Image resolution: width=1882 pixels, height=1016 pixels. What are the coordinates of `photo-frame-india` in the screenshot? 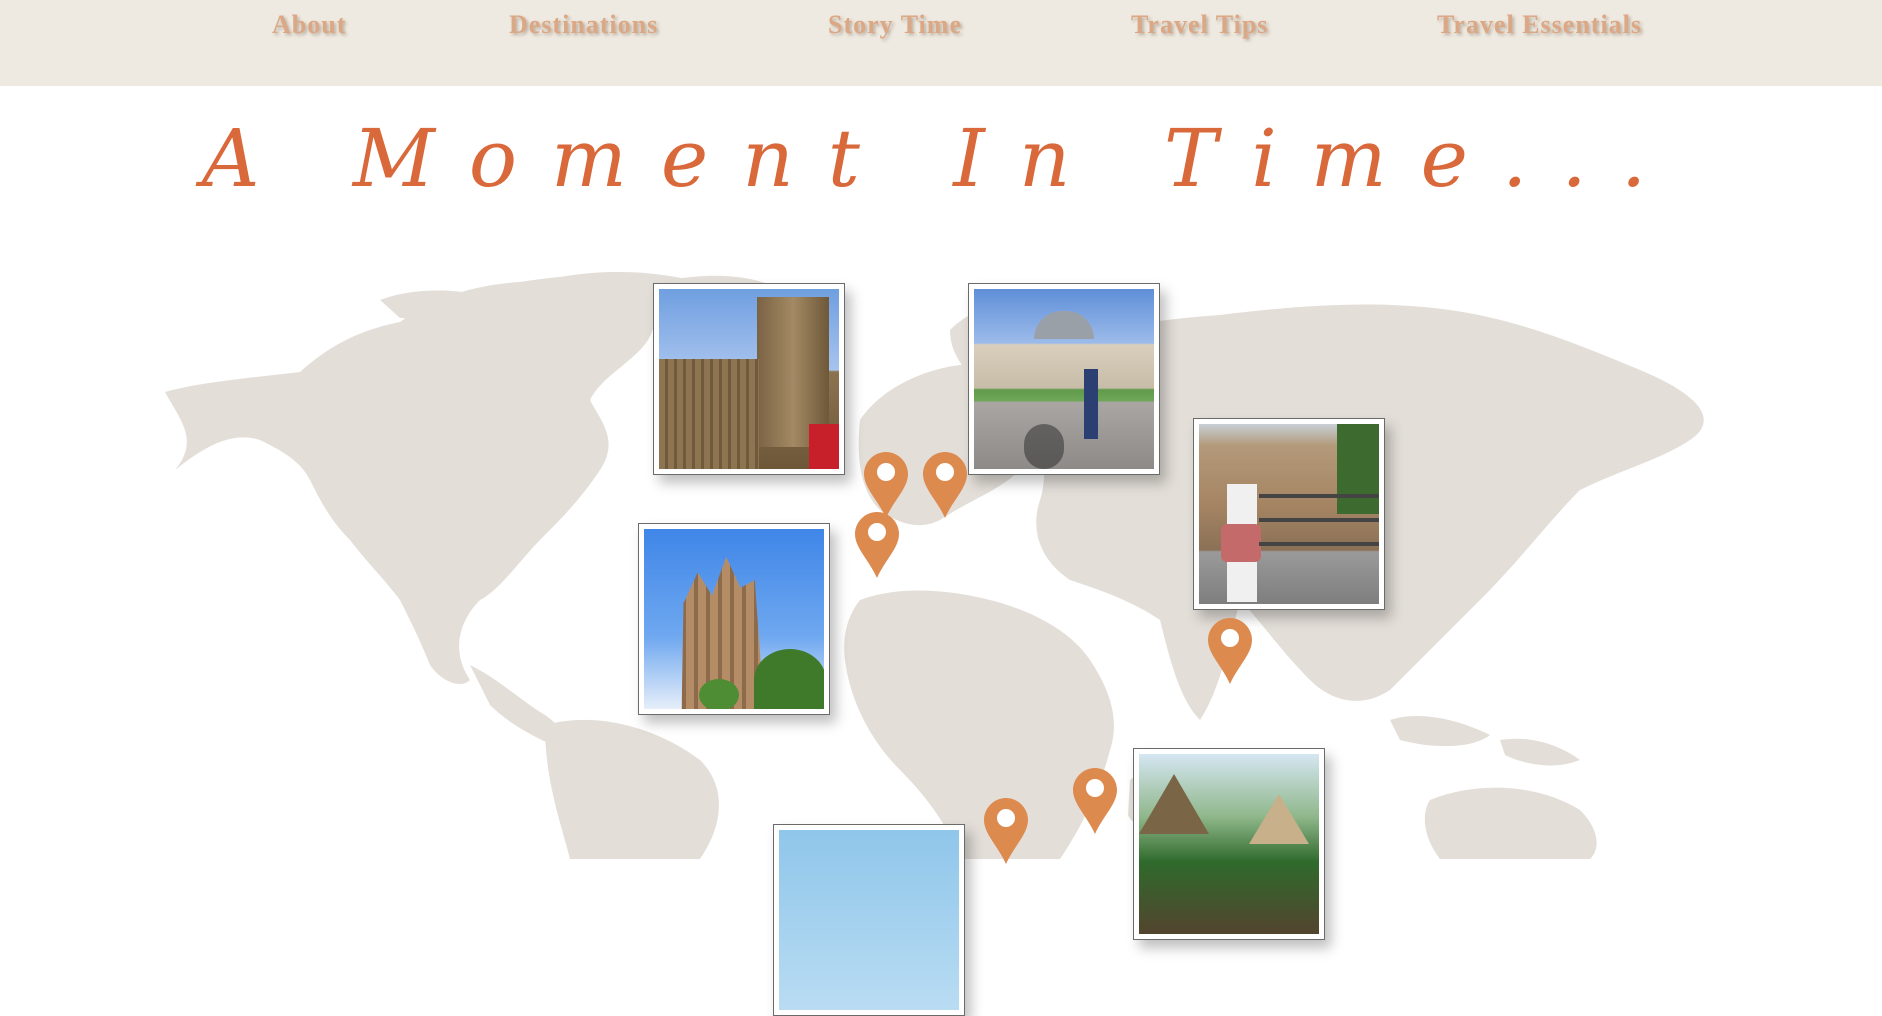 It's located at (1289, 514).